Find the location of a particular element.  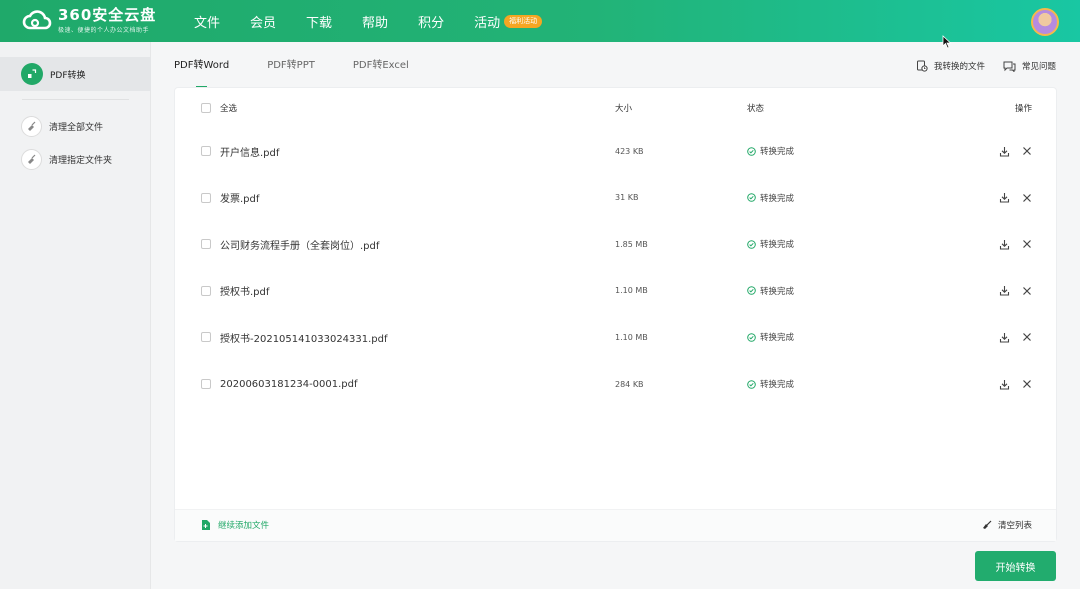

nav-help: 帮助 is located at coordinates (375, 21).